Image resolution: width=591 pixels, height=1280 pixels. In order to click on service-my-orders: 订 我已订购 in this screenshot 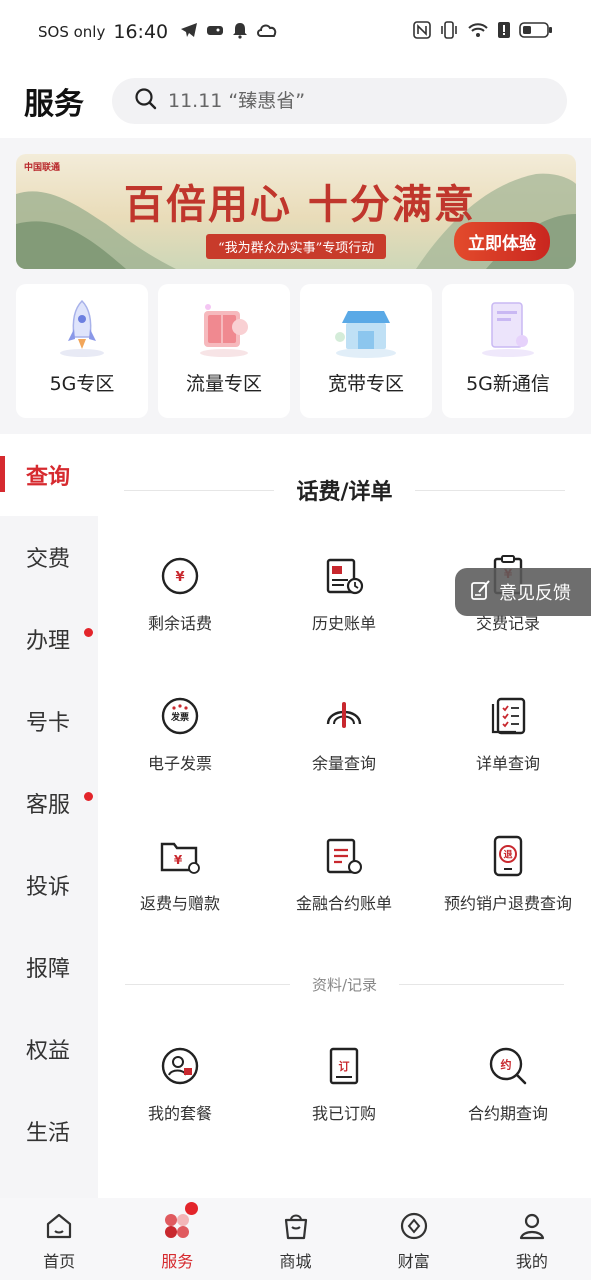, I will do `click(344, 1084)`.